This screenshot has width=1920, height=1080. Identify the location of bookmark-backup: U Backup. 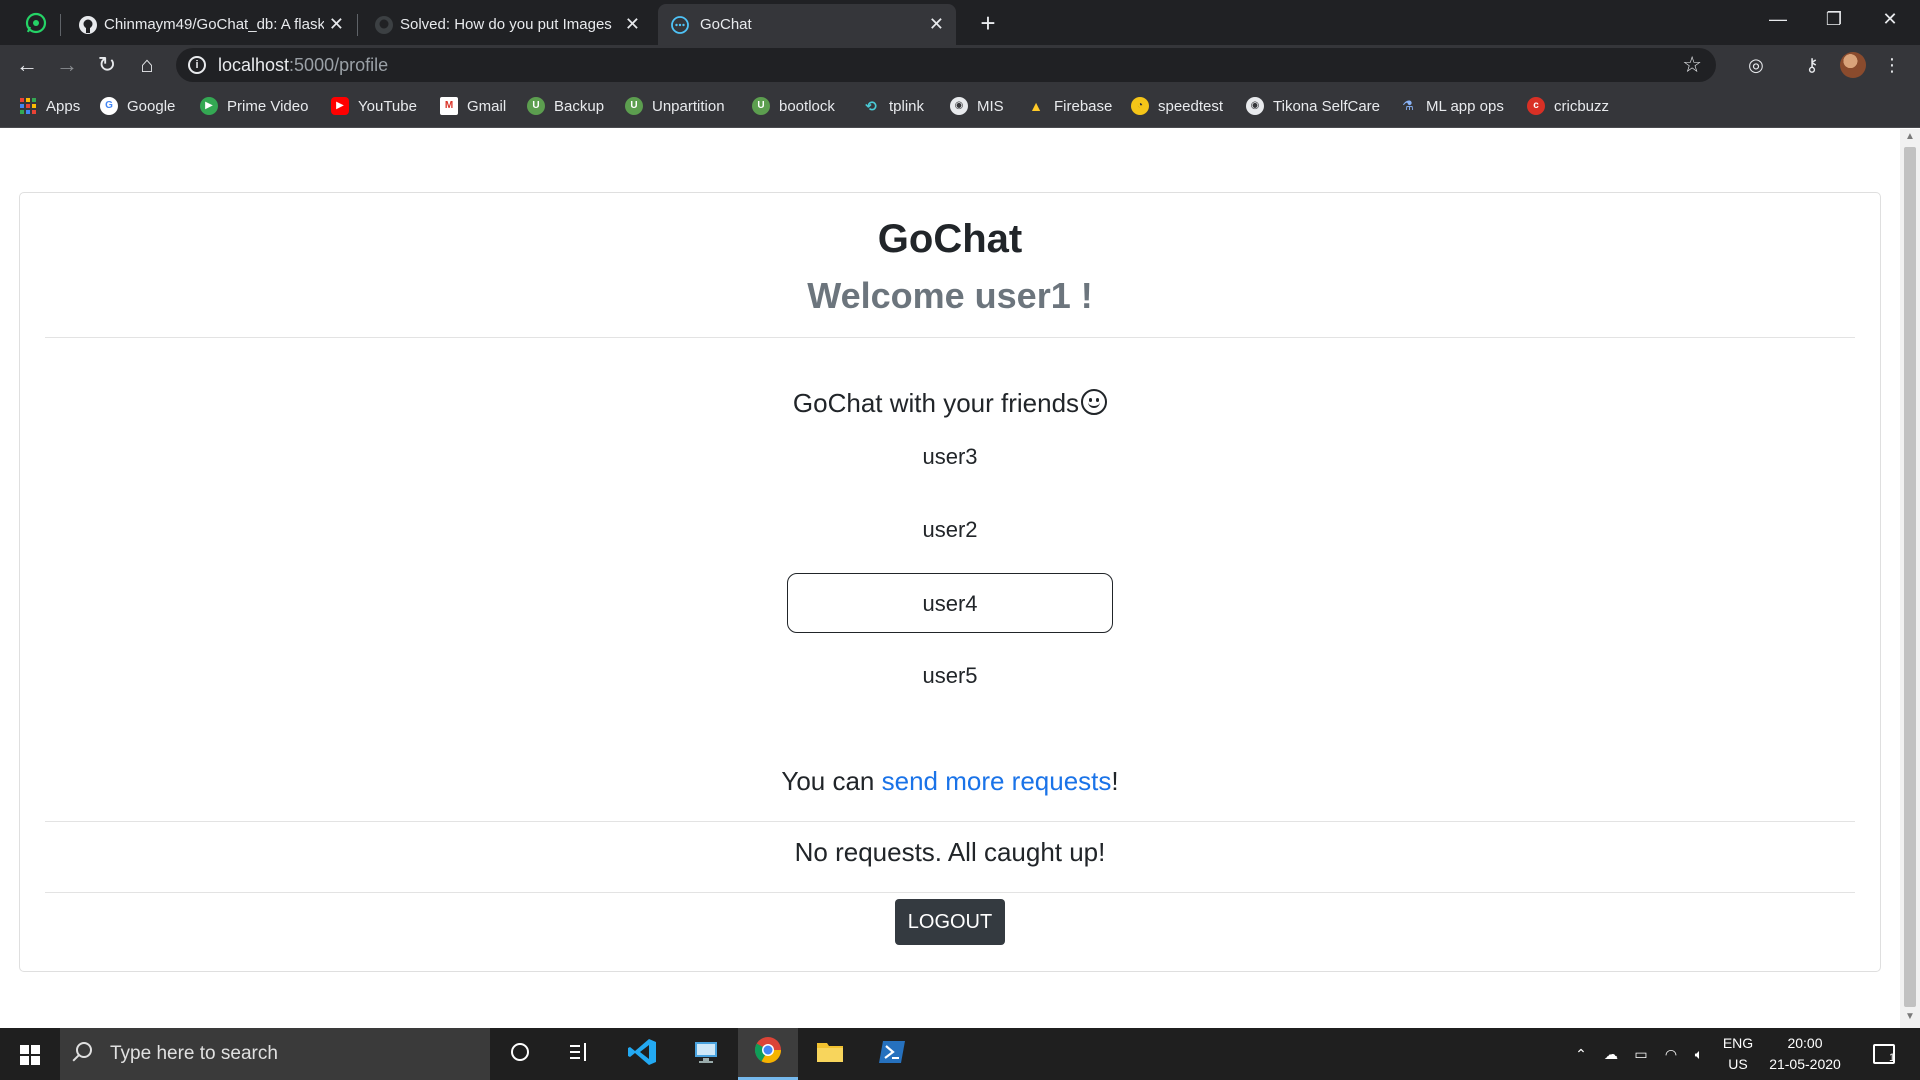
(565, 106).